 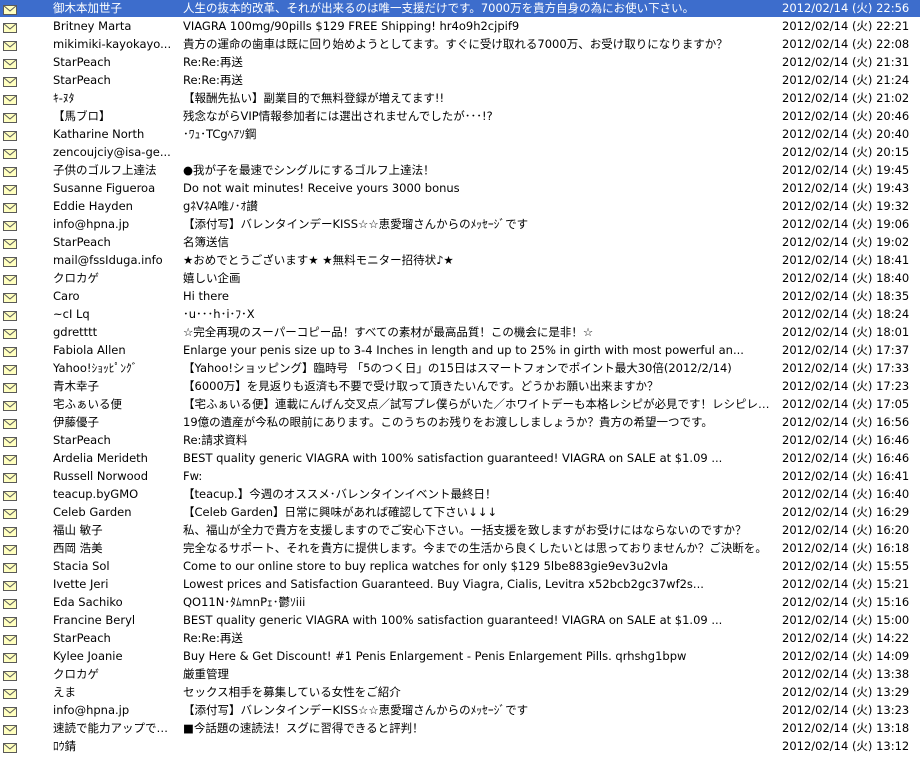 What do you see at coordinates (846, 548) in the screenshot?
I see `received-date: 2012/02/14 (火) 16:18` at bounding box center [846, 548].